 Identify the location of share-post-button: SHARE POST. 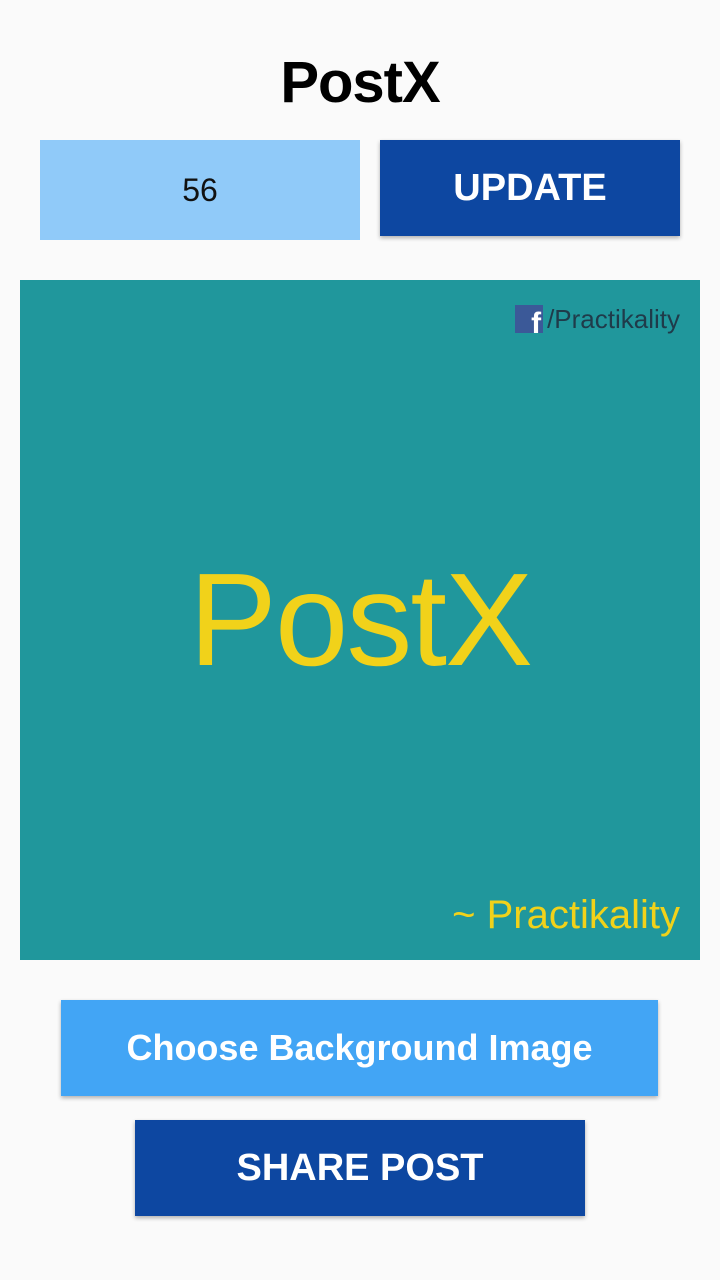
(360, 1168).